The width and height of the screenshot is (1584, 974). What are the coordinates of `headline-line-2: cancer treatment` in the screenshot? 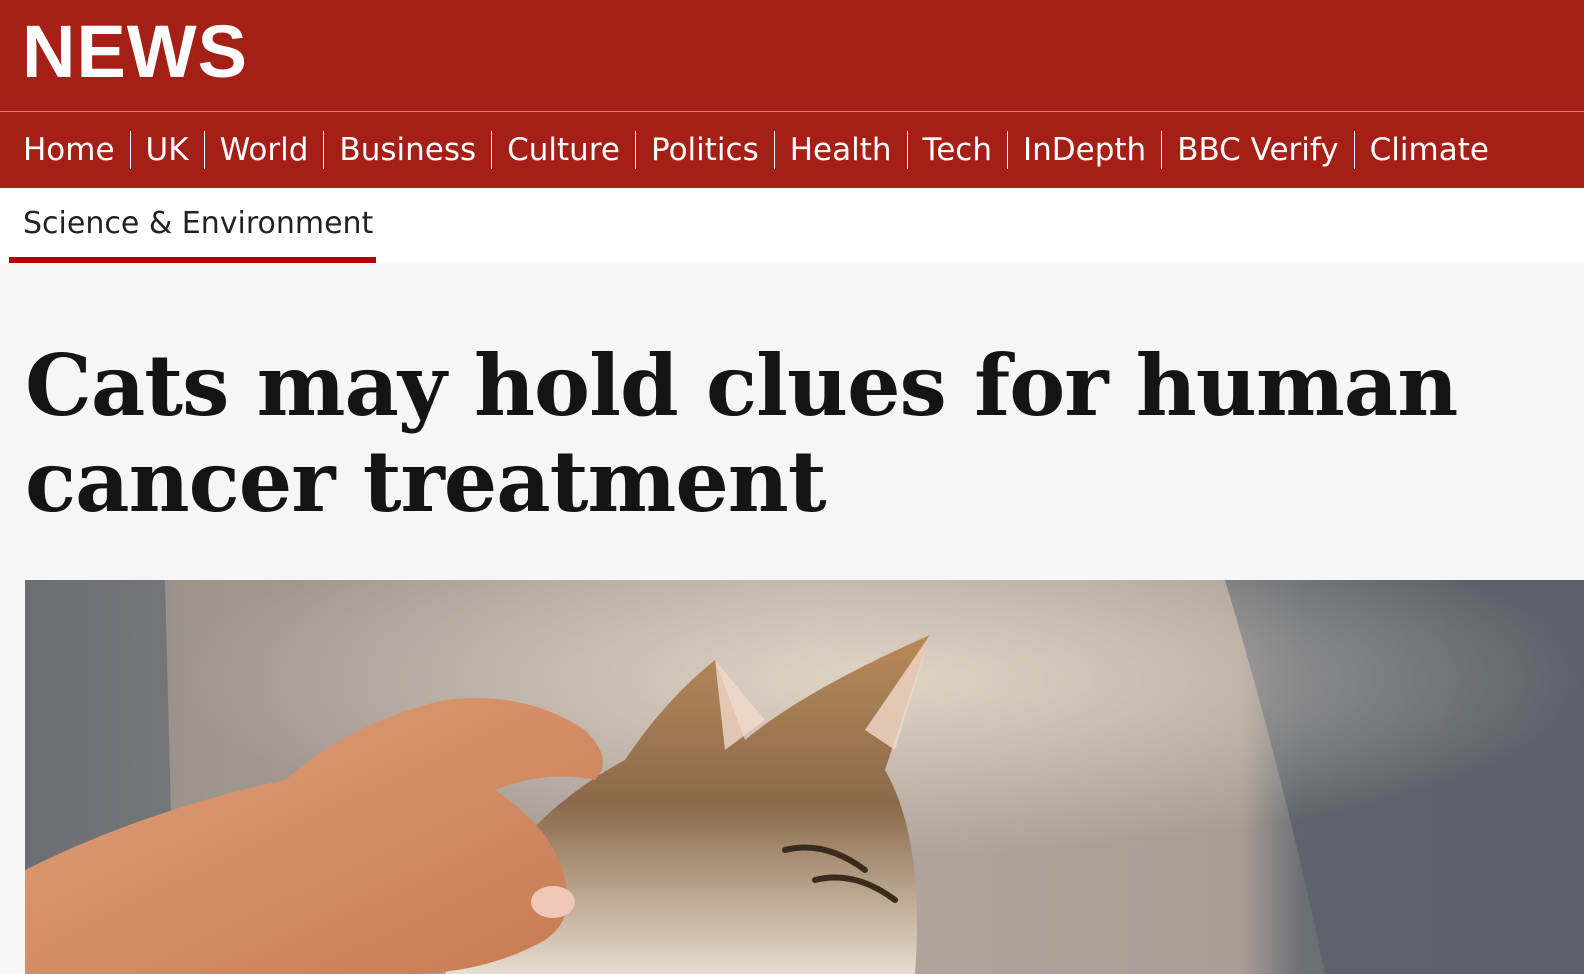 It's located at (426, 481).